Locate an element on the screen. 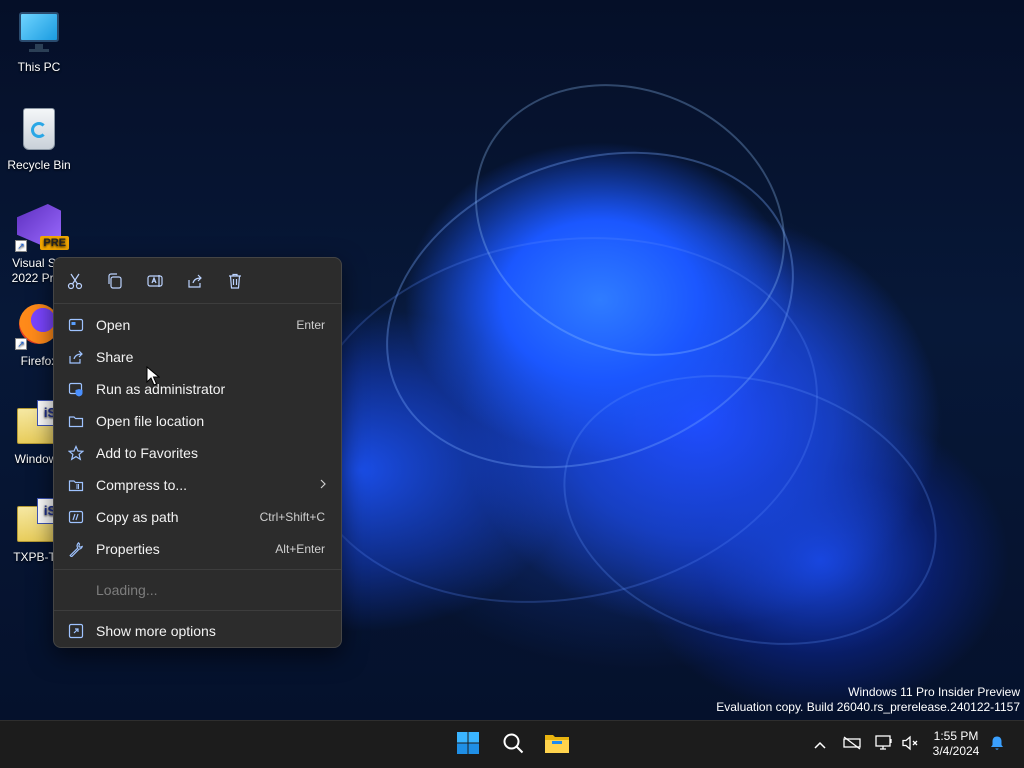  system-clock: 1:55 PM 3/4/2024 is located at coordinates (956, 744).